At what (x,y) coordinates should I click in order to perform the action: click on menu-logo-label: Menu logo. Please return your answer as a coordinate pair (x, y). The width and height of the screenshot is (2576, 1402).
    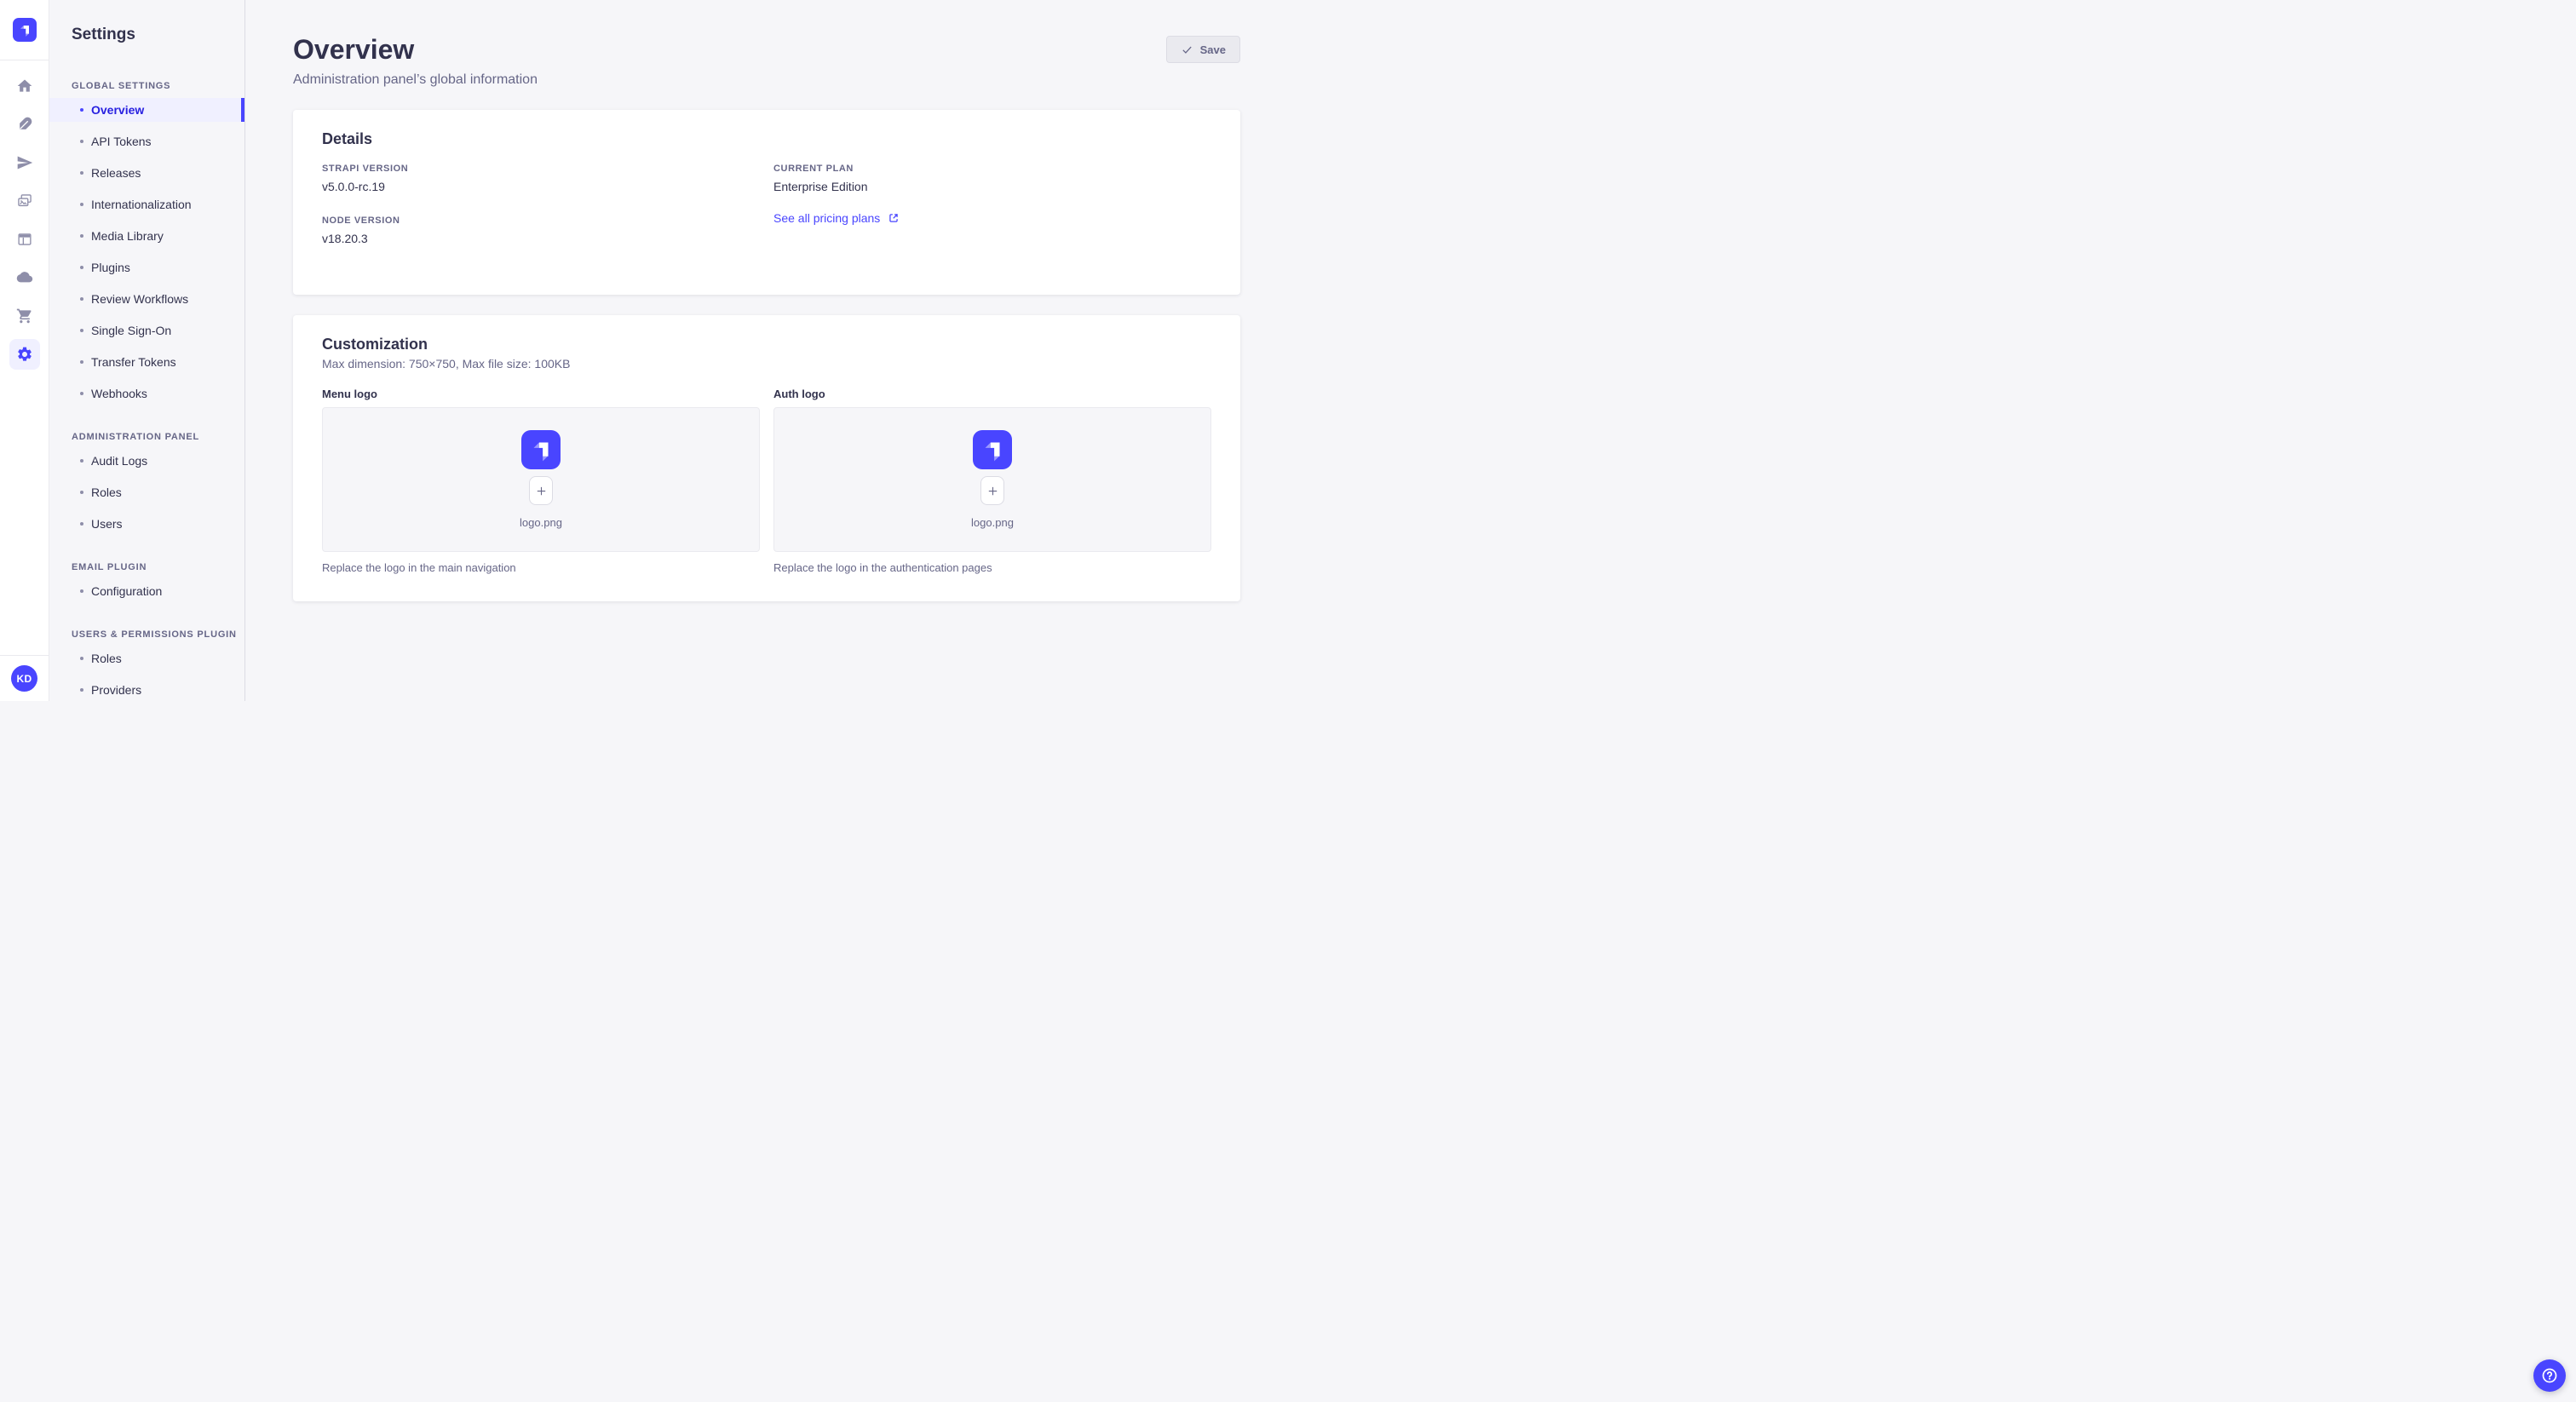
    Looking at the image, I should click on (349, 394).